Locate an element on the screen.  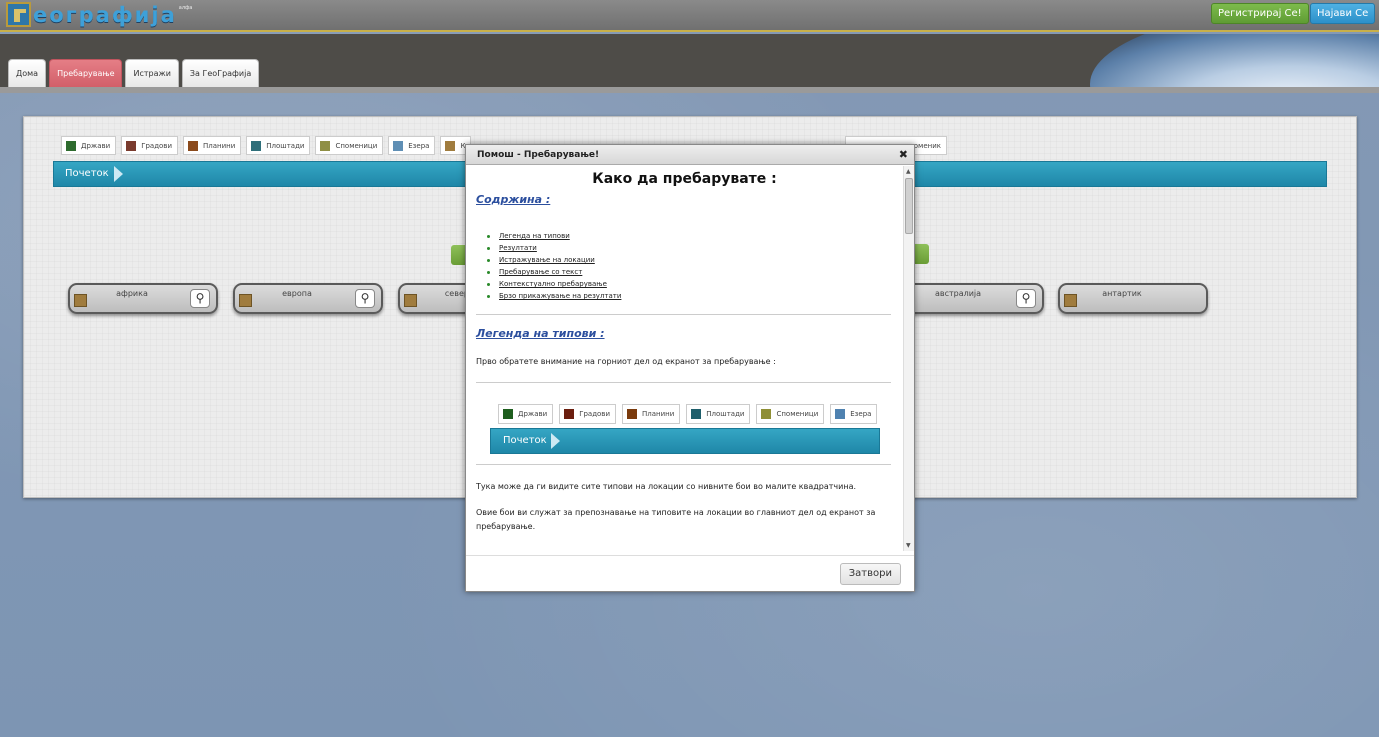
tab-home: Дома is located at coordinates (27, 73).